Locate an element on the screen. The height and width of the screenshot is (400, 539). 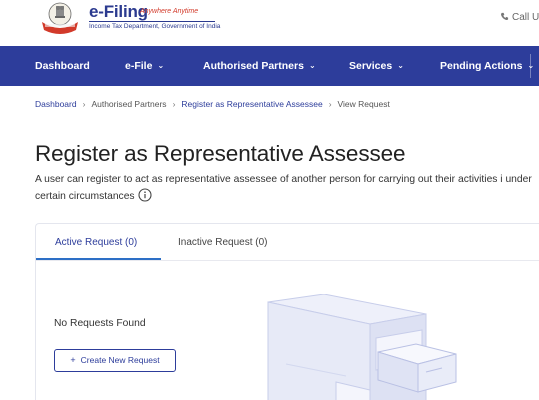
nav-item-label: Dashboard is located at coordinates (62, 66).